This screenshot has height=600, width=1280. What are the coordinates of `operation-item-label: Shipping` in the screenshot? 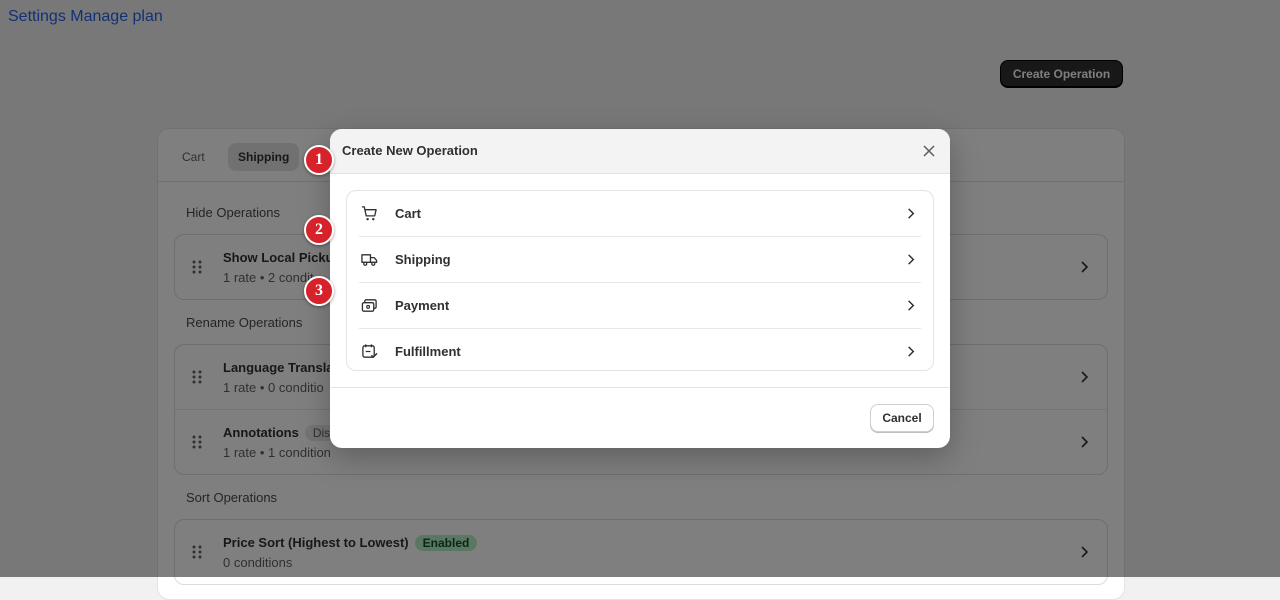 It's located at (423, 259).